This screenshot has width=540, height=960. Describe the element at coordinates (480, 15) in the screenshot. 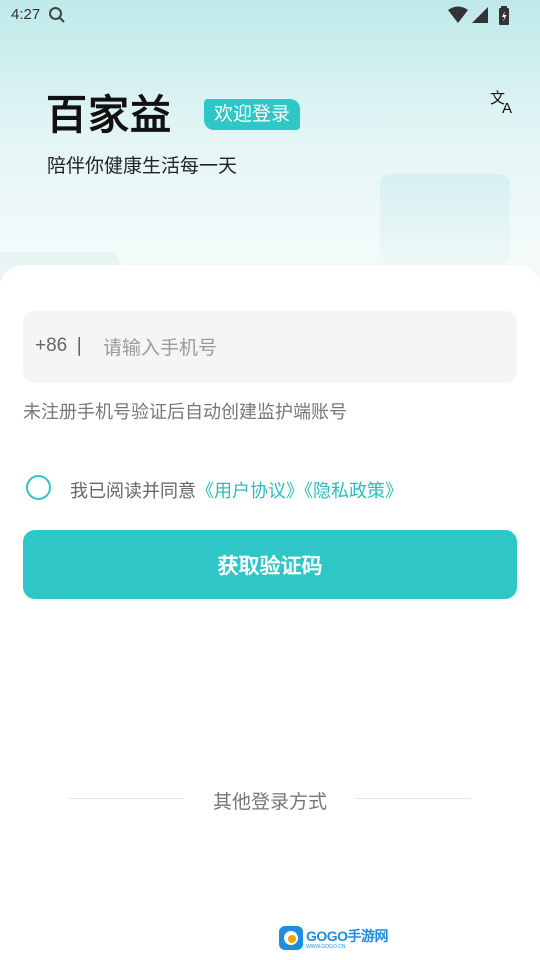

I see `signal-icon` at that location.